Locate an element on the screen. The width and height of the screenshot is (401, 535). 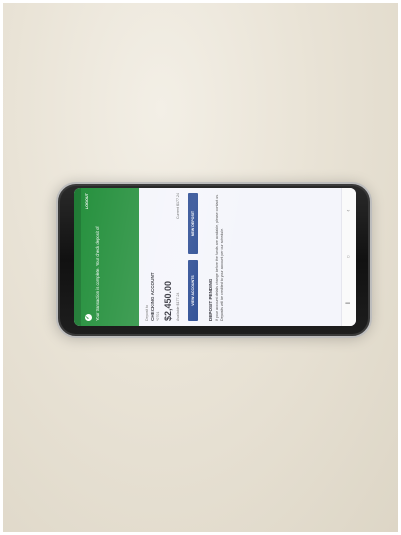
current-label: Current is located at coordinates (178, 213).